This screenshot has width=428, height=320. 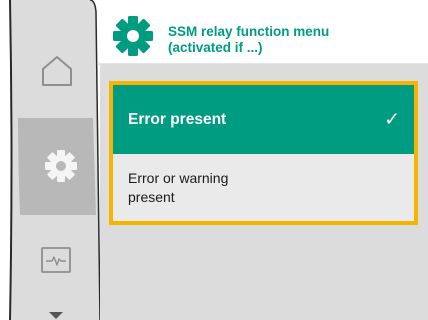 What do you see at coordinates (61, 166) in the screenshot?
I see `gear-icon` at bounding box center [61, 166].